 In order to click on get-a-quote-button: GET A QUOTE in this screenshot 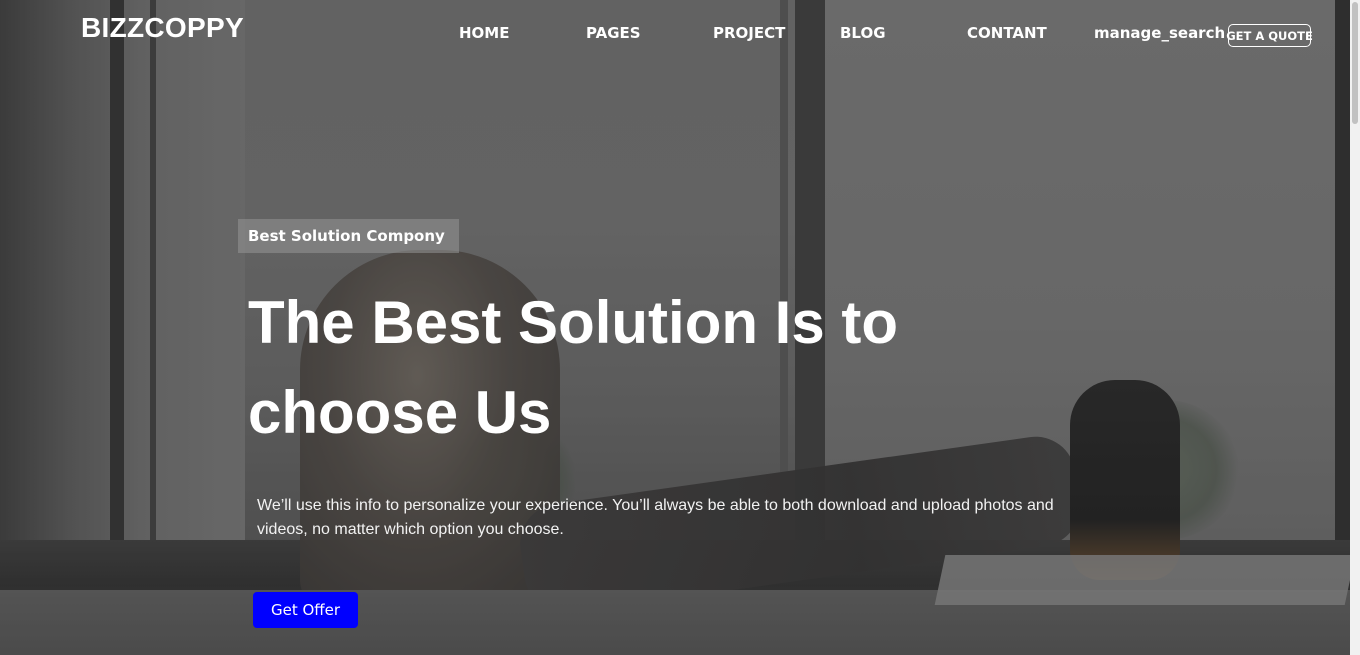, I will do `click(1269, 35)`.